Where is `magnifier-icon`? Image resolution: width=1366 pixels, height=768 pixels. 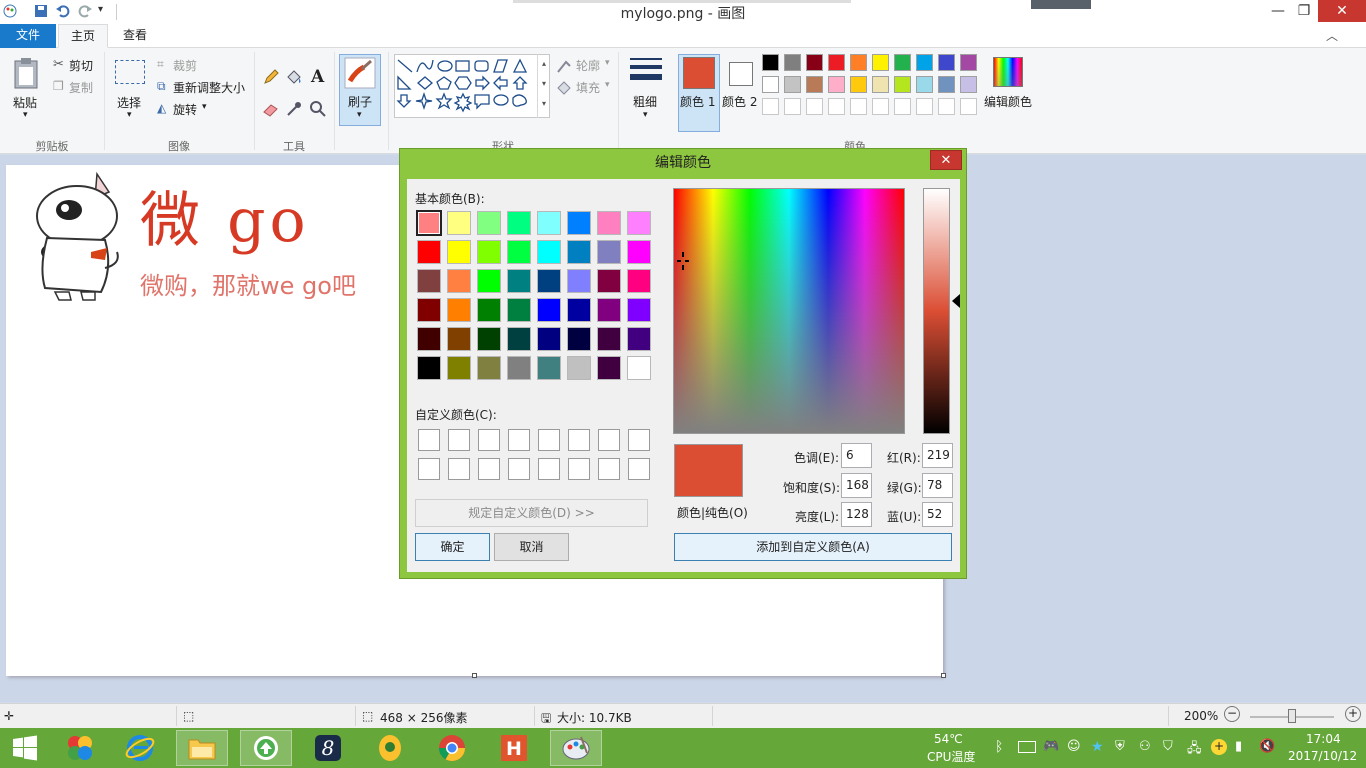
magnifier-icon is located at coordinates (318, 109).